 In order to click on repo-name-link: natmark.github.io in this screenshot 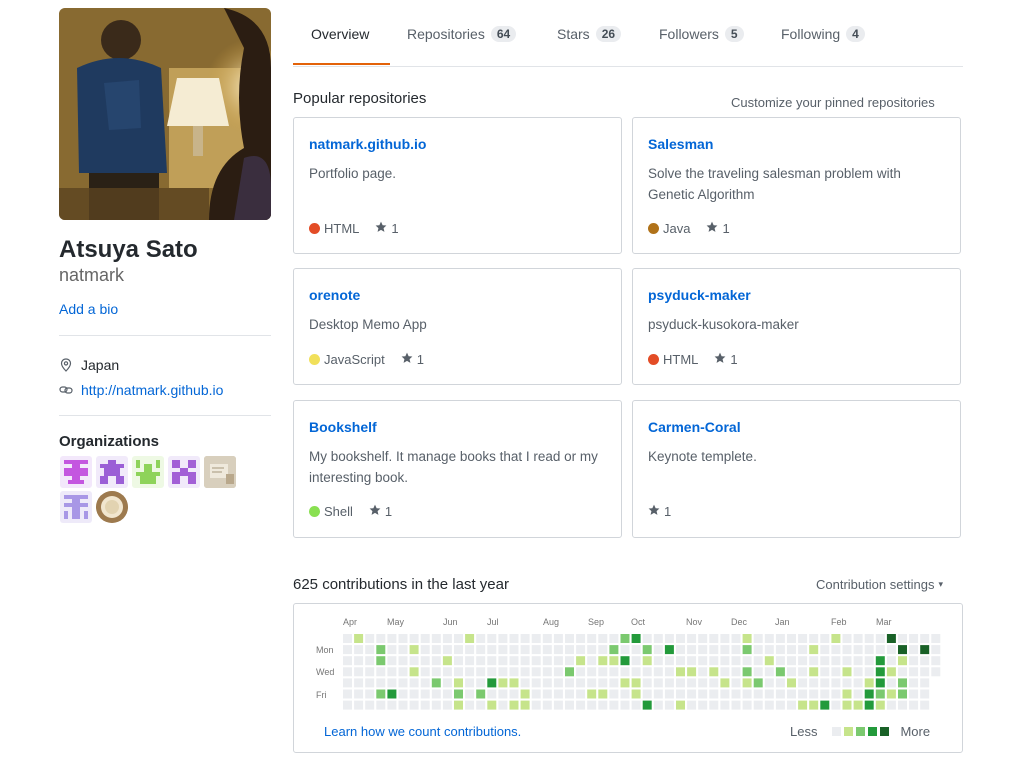, I will do `click(367, 144)`.